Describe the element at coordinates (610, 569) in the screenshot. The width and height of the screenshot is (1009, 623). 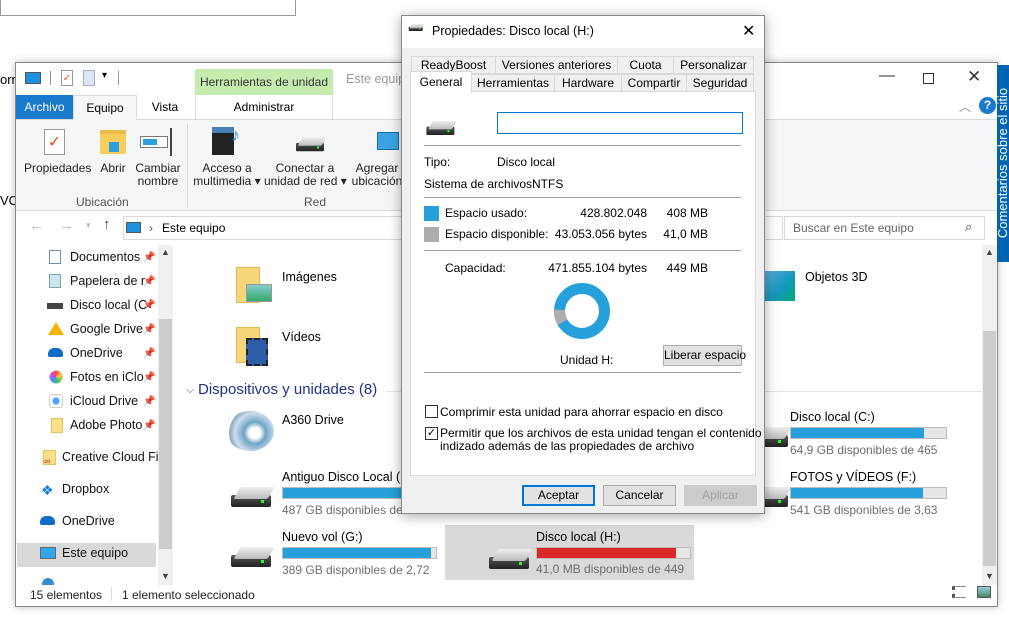
I see `drive-free-space: 41,0 MB disponibles de 449` at that location.